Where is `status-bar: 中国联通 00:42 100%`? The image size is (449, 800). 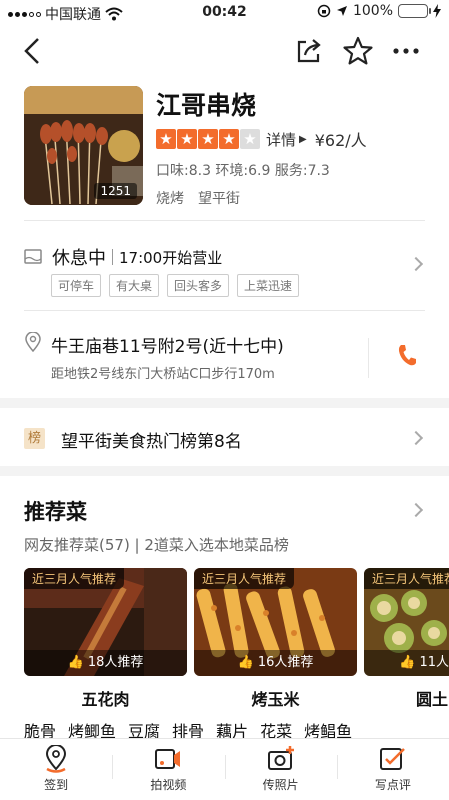
status-bar: 中国联通 00:42 100% is located at coordinates (224, 12).